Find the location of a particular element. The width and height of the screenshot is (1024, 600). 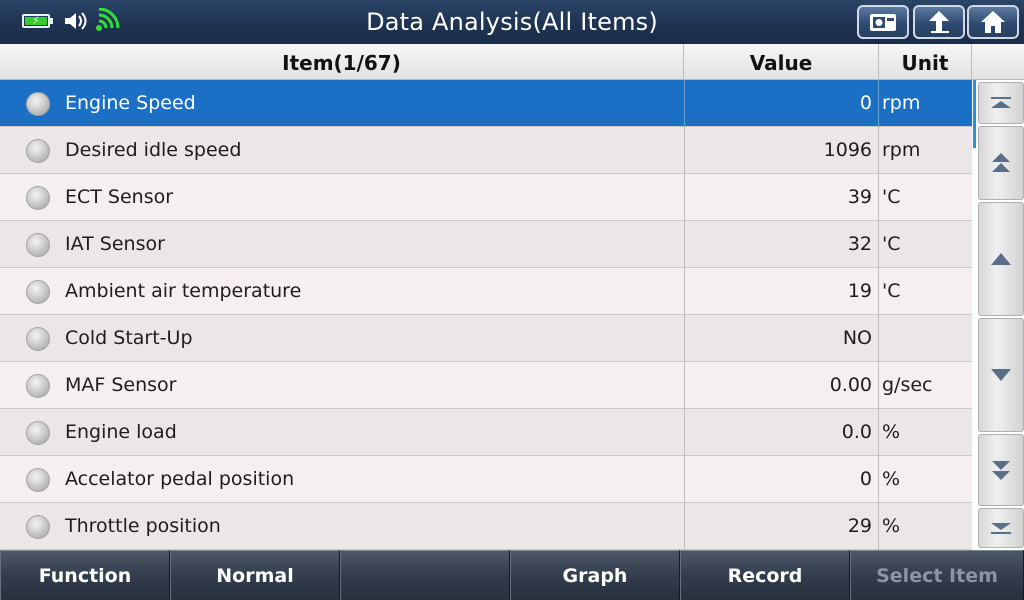

row-unit: g/sec is located at coordinates (907, 385).